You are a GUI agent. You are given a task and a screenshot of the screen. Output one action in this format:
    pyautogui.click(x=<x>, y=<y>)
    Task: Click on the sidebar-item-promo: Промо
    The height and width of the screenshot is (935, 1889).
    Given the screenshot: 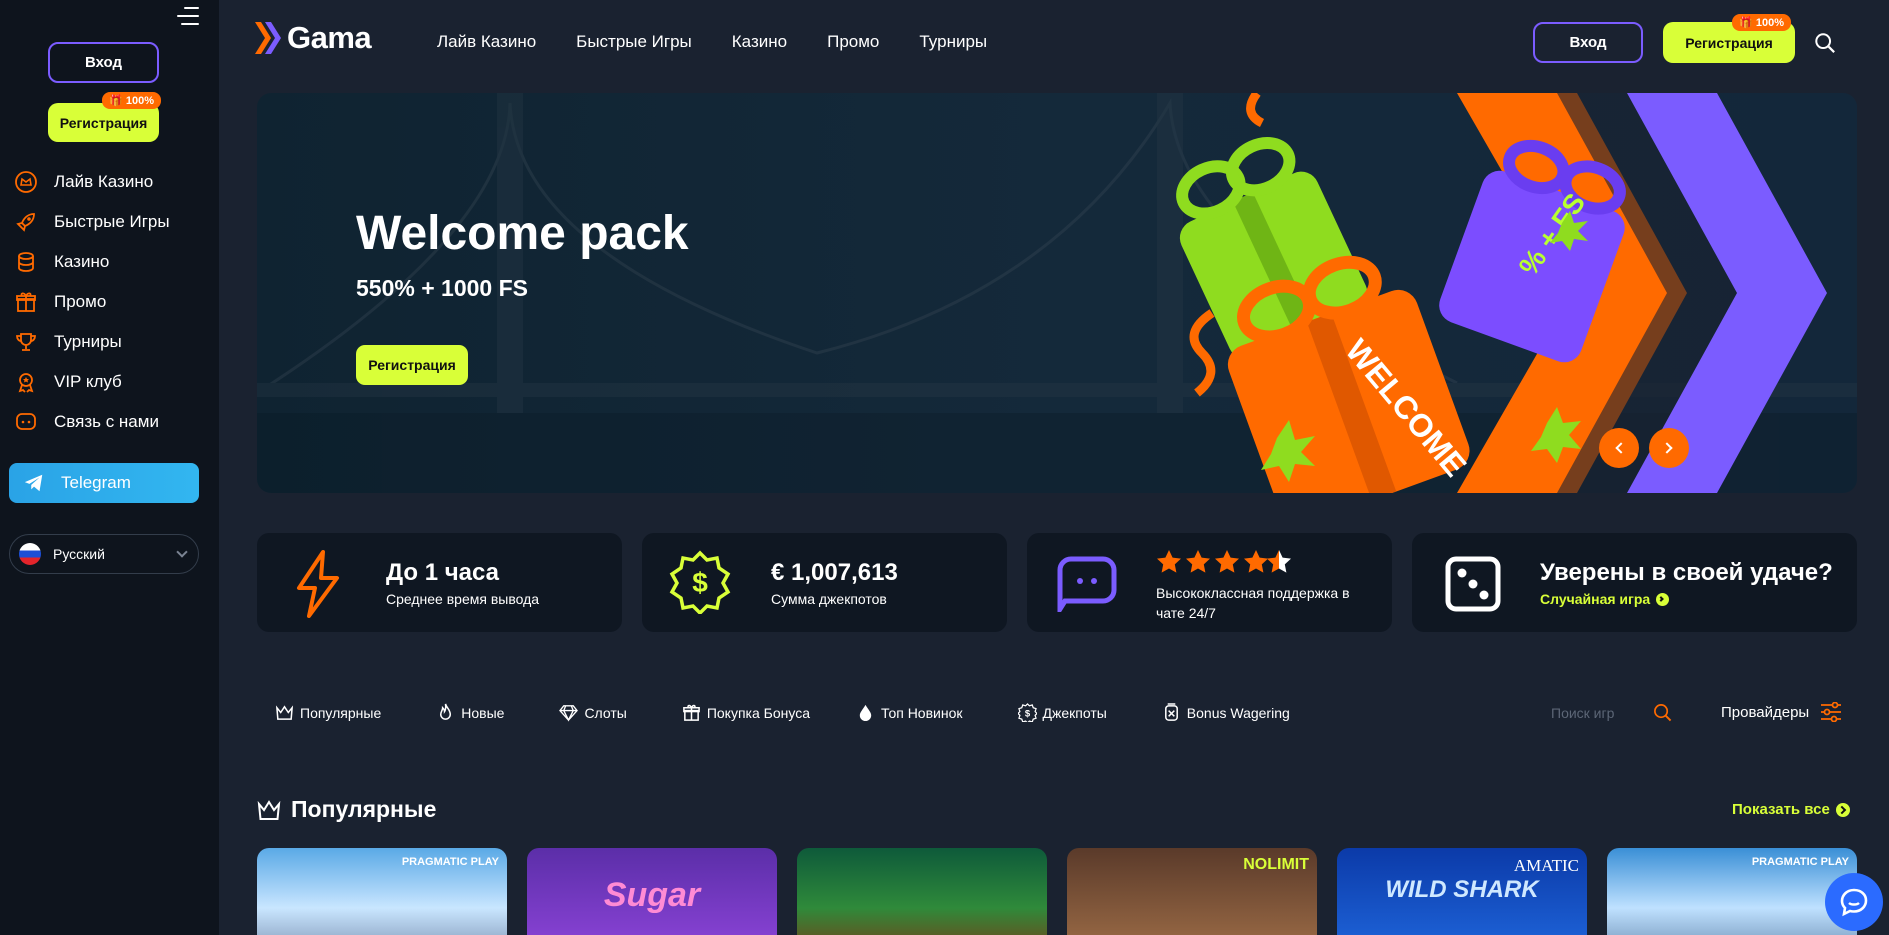 What is the action you would take?
    pyautogui.click(x=92, y=302)
    